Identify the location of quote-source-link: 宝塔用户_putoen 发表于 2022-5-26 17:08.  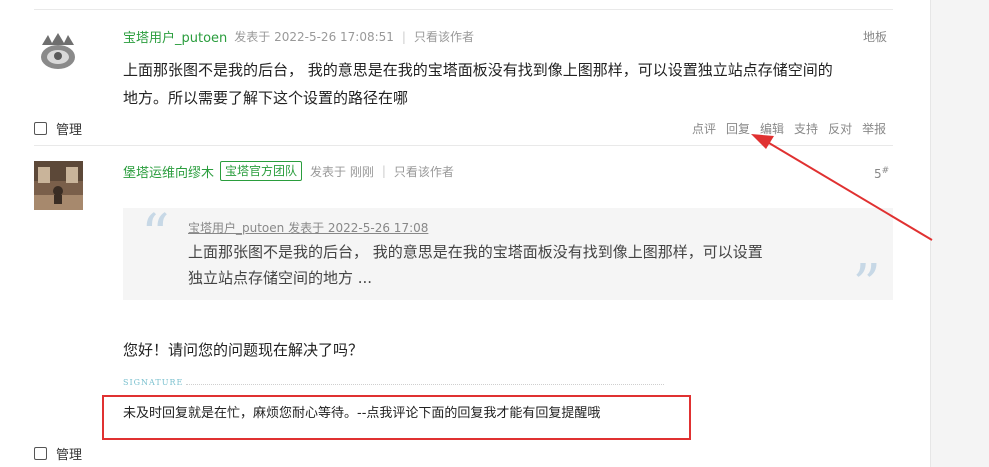
(308, 227).